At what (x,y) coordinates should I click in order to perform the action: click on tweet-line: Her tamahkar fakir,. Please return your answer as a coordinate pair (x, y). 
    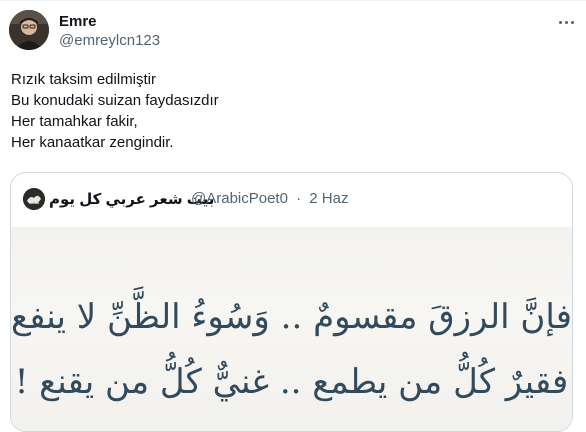
    Looking at the image, I should click on (74, 121).